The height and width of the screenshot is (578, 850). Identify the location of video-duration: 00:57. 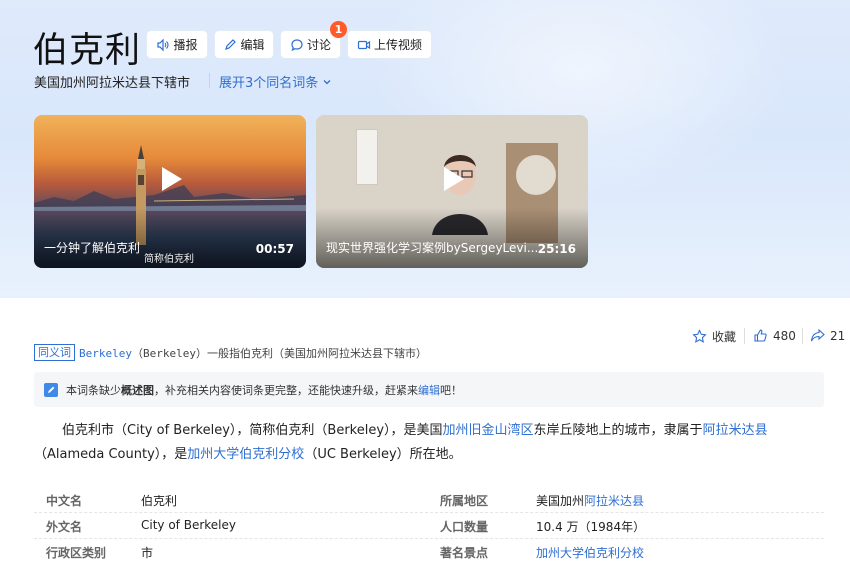
(274, 249).